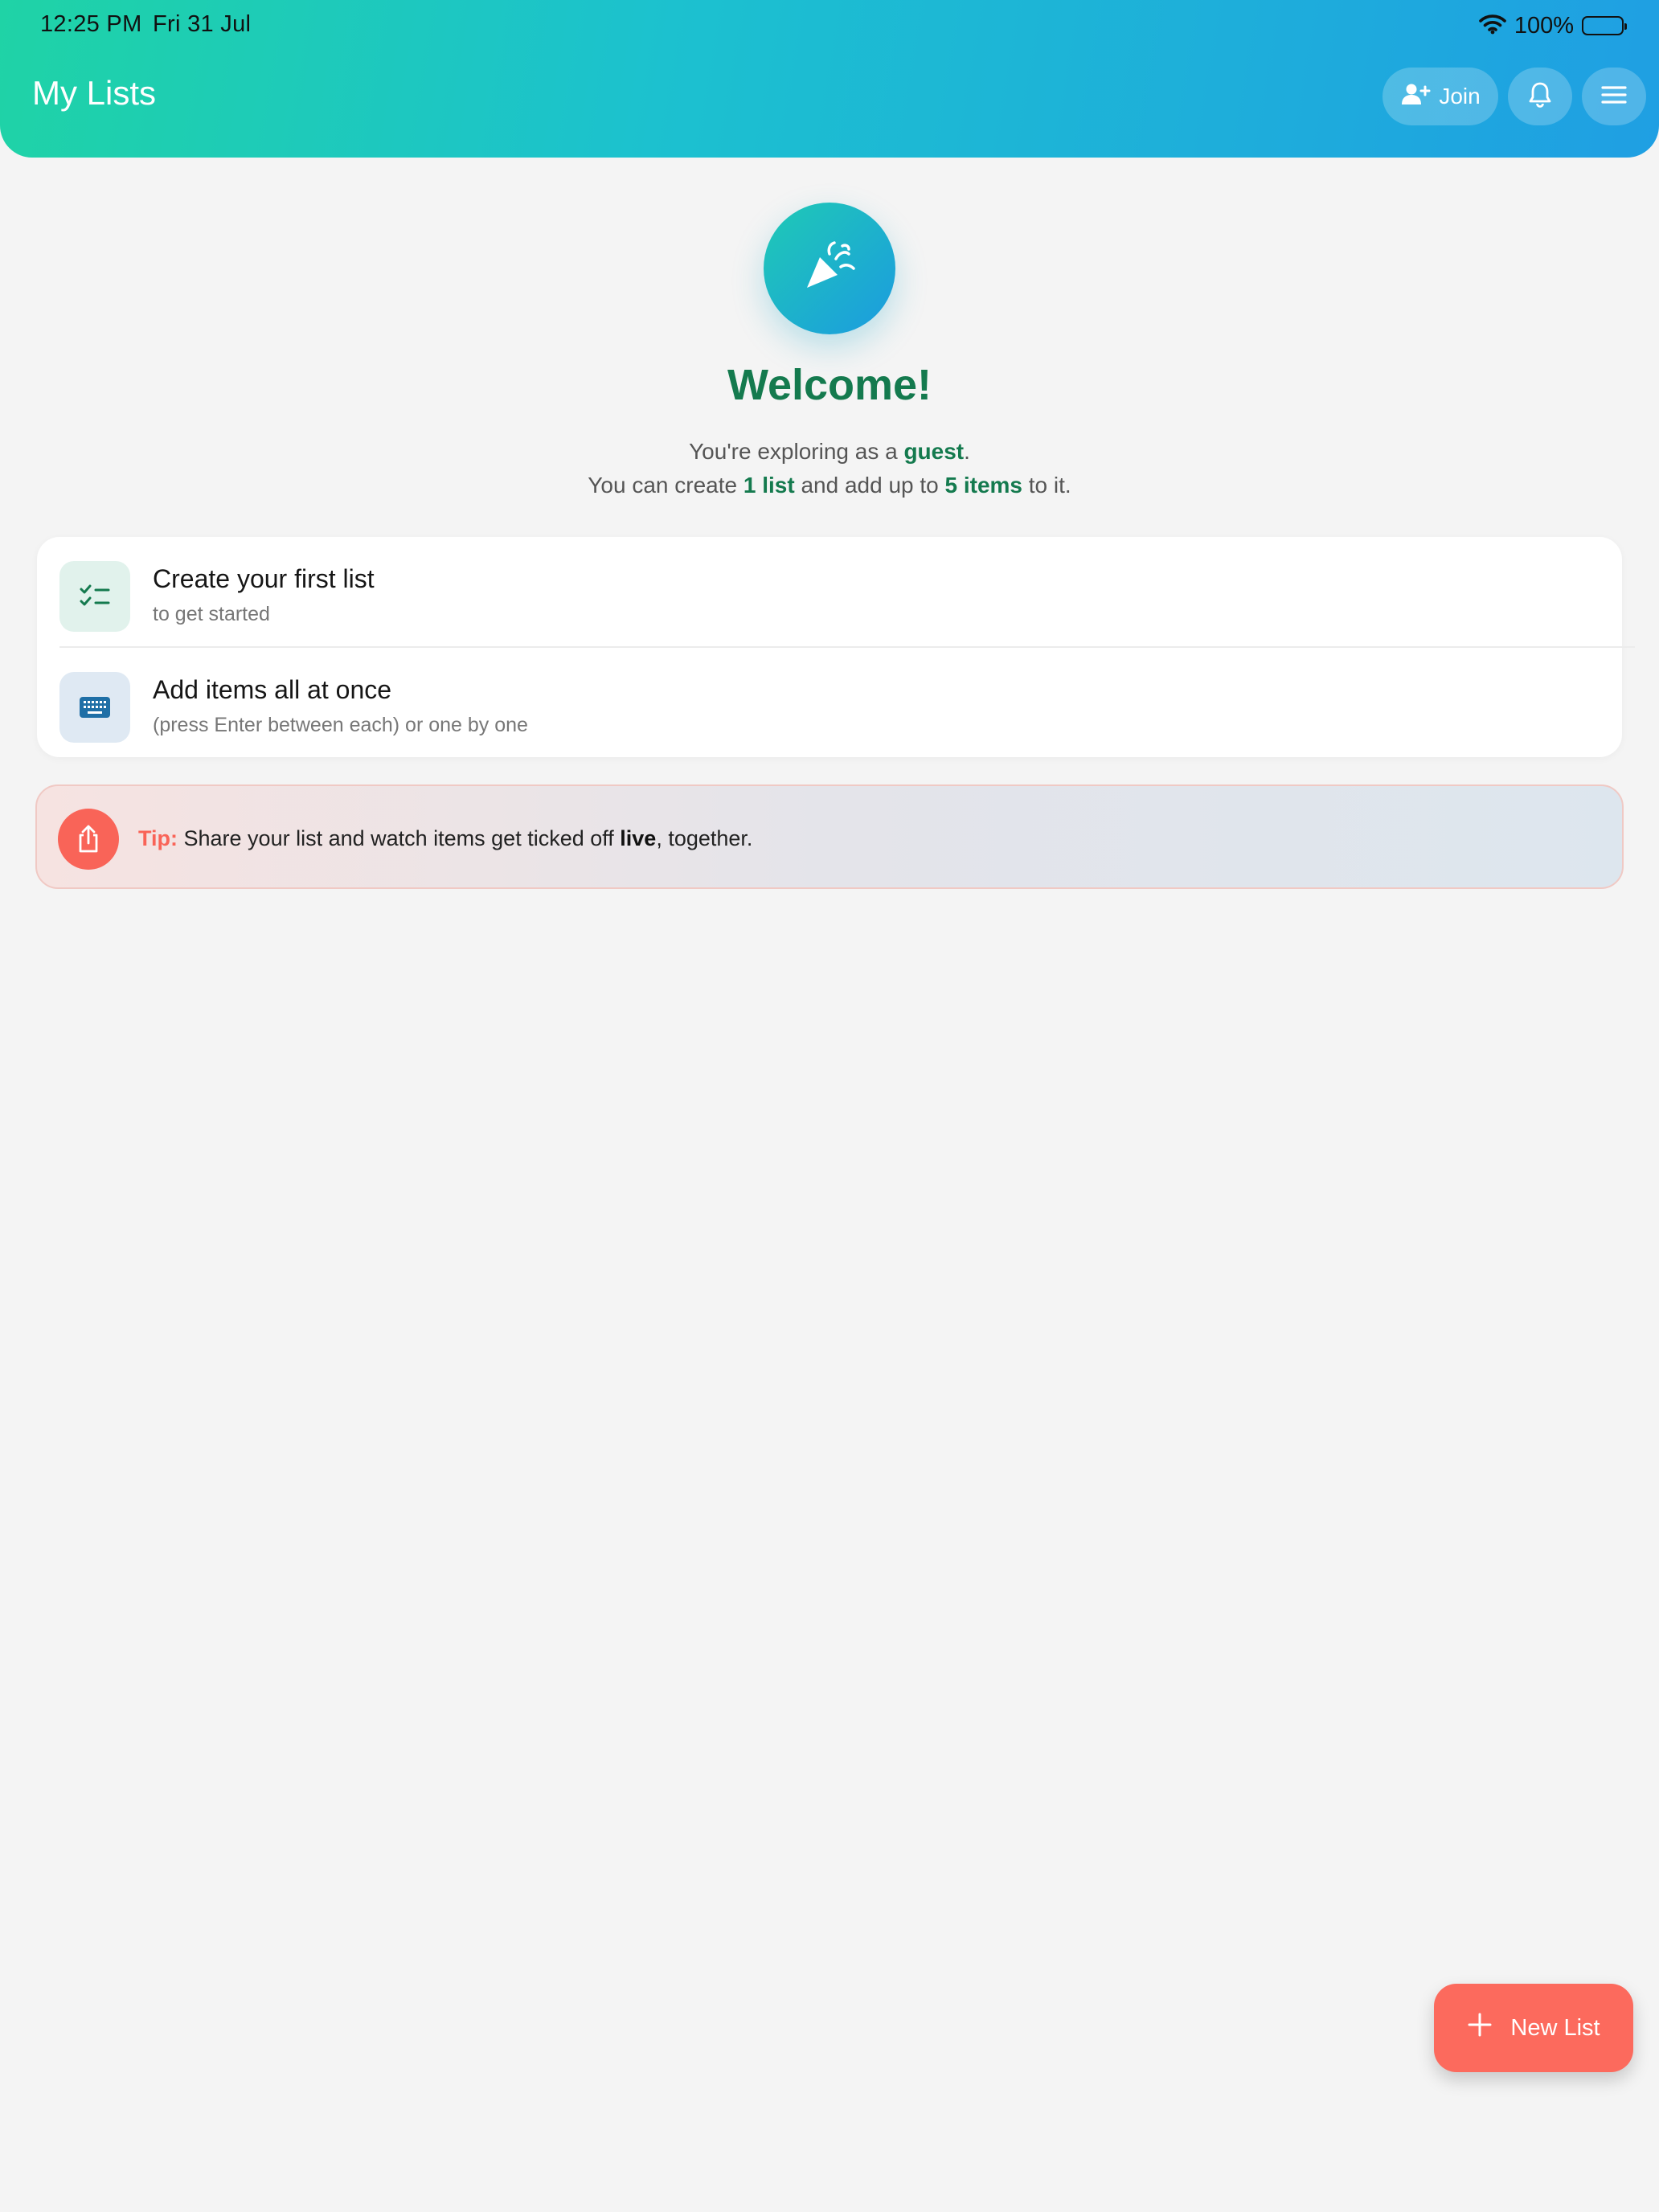 This screenshot has height=2212, width=1659. I want to click on new-list-label: New List, so click(1555, 2027).